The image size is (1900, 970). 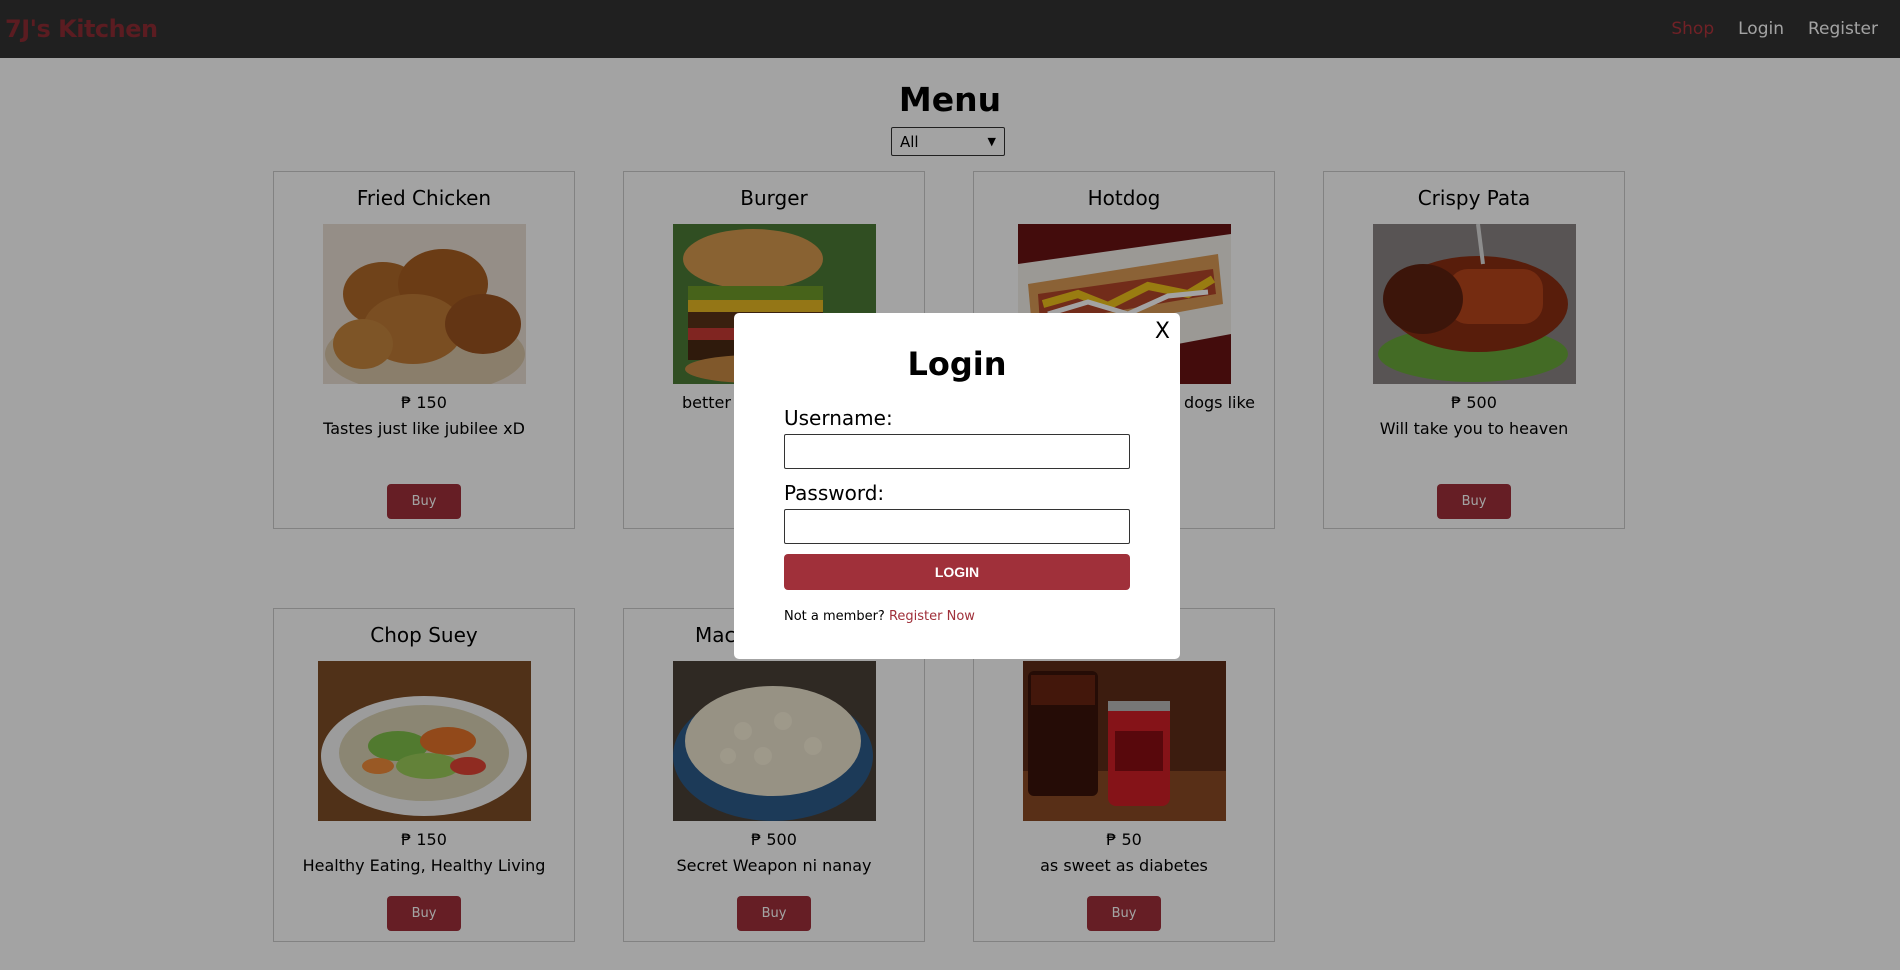 What do you see at coordinates (932, 616) in the screenshot?
I see `register-now-link: Register Now` at bounding box center [932, 616].